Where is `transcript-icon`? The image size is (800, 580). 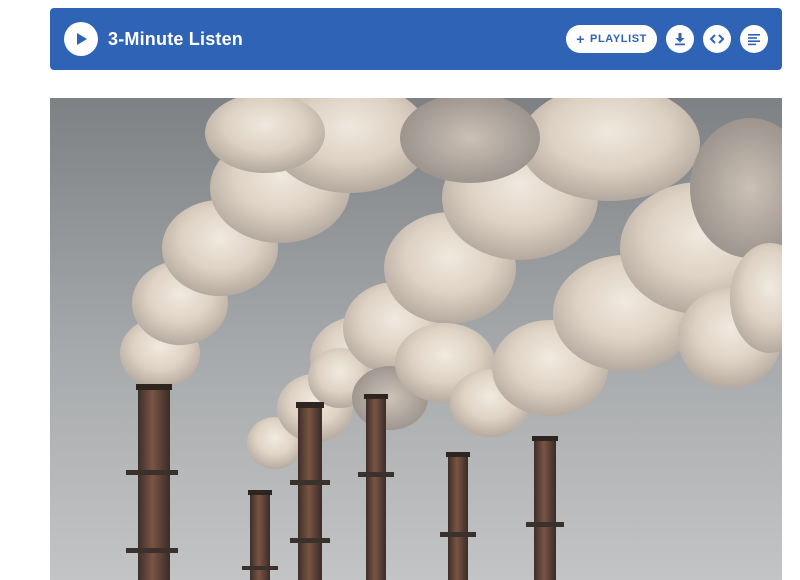
transcript-icon is located at coordinates (754, 40).